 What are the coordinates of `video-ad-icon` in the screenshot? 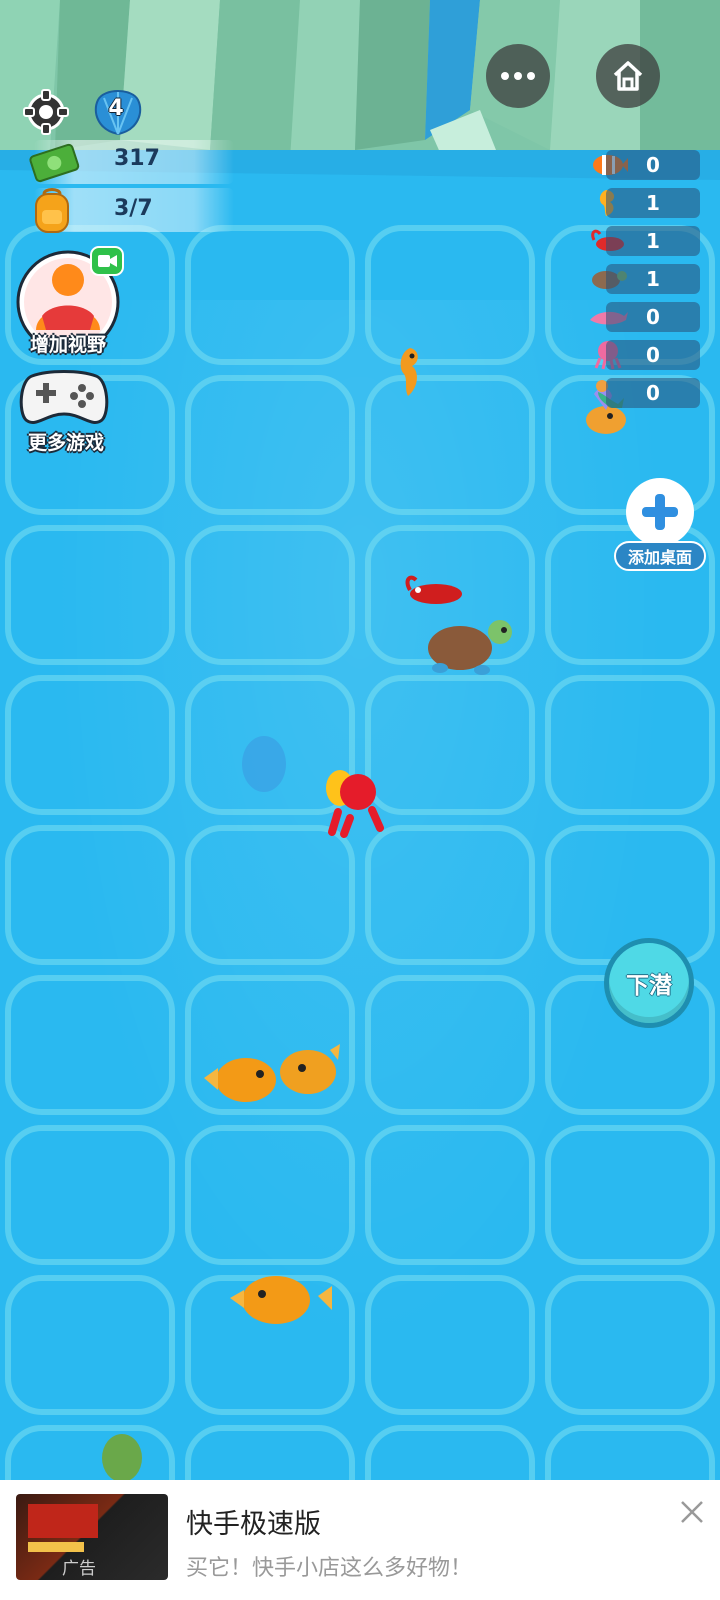 It's located at (107, 261).